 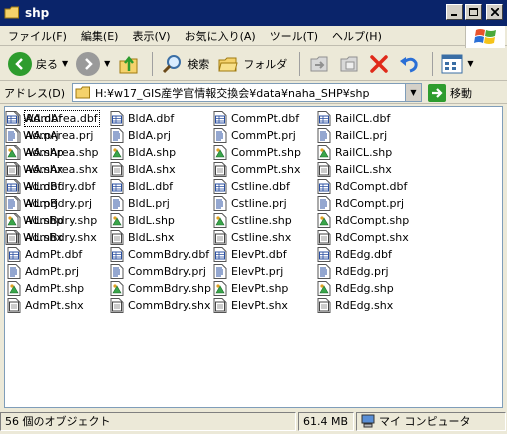 What do you see at coordinates (372, 237) in the screenshot?
I see `file-name: RdCompt.shx` at bounding box center [372, 237].